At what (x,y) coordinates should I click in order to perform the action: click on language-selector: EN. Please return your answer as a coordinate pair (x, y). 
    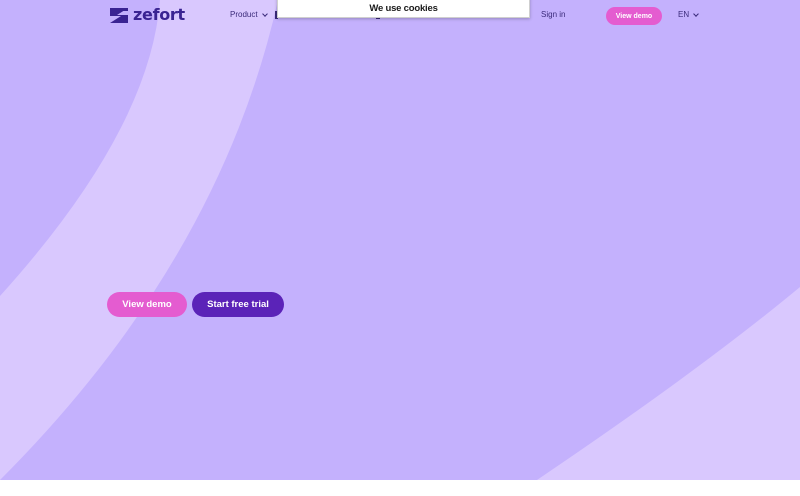
    Looking at the image, I should click on (688, 15).